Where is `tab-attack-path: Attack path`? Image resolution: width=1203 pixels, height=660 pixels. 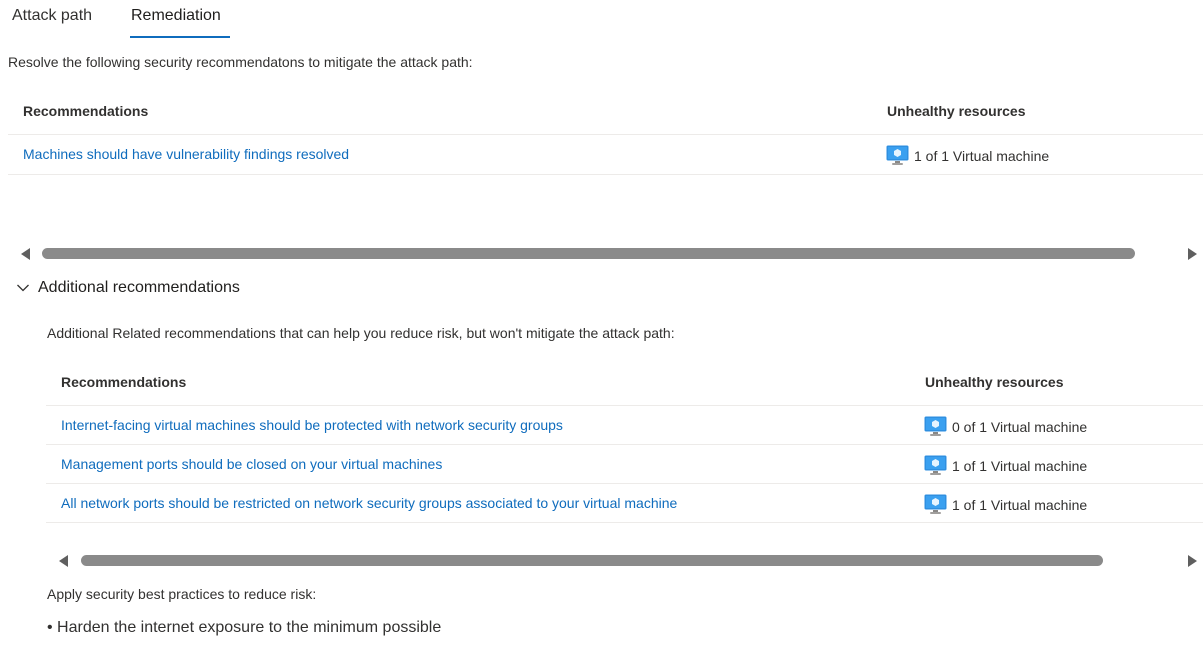
tab-attack-path: Attack path is located at coordinates (52, 16).